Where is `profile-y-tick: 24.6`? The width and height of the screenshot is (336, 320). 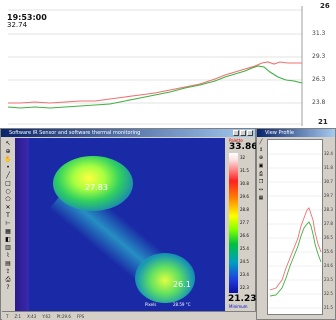
profile-y-tick: 24.6 is located at coordinates (328, 265).